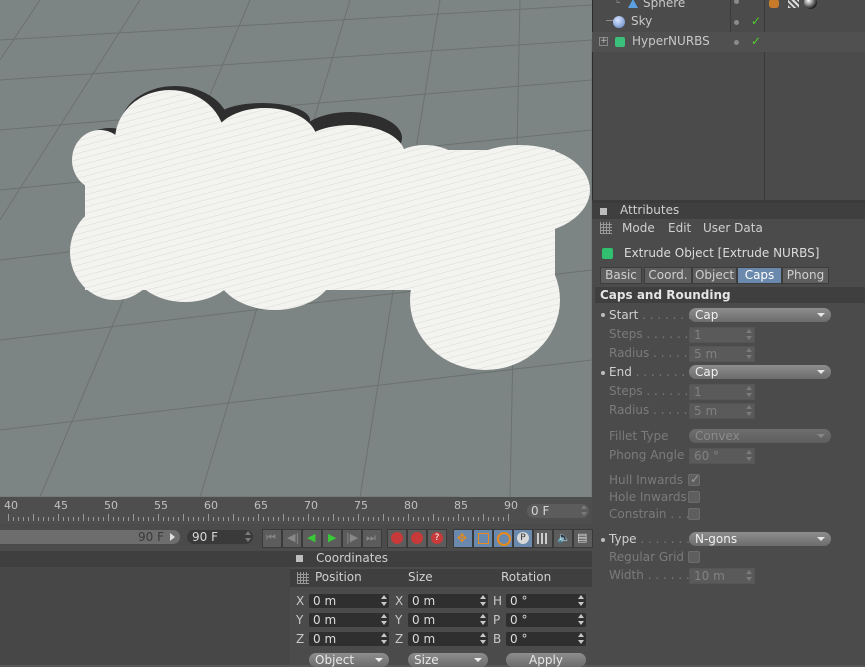 Image resolution: width=865 pixels, height=667 pixels. What do you see at coordinates (437, 538) in the screenshot?
I see `keyframe-selection-button: ?` at bounding box center [437, 538].